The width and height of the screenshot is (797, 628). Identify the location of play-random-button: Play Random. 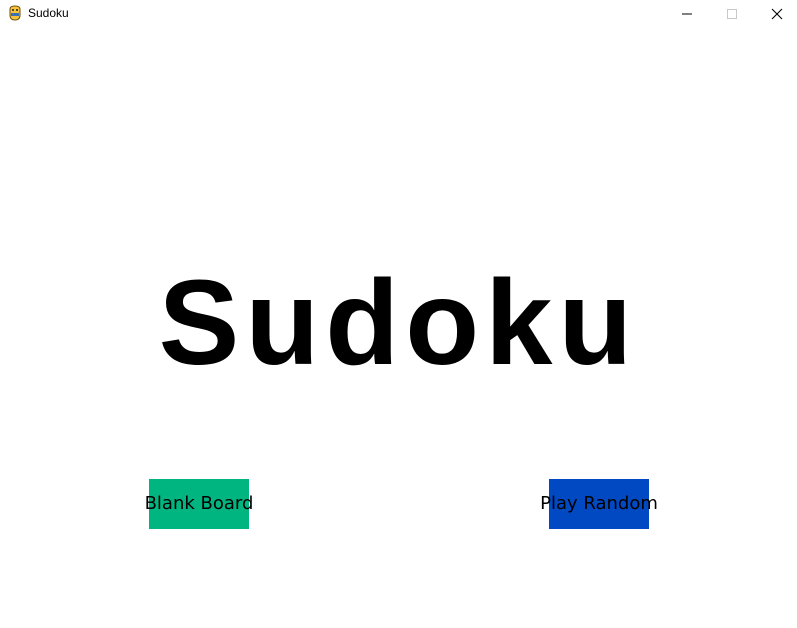
(599, 504).